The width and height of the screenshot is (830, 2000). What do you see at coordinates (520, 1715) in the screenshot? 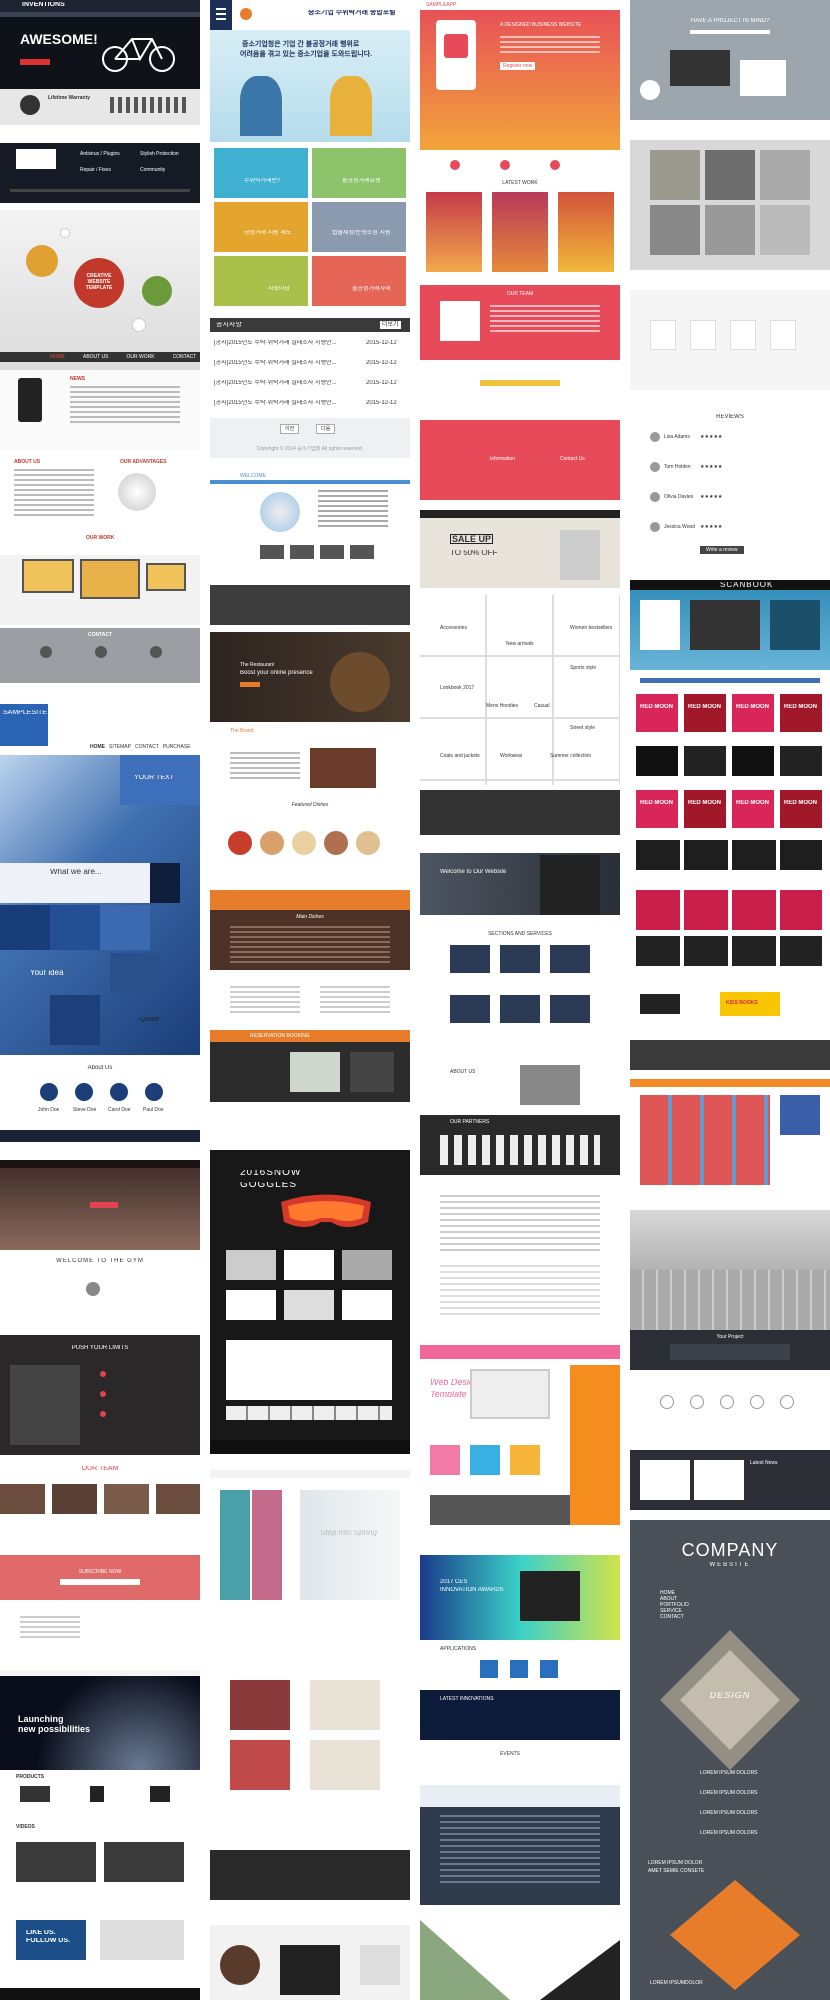
I see `awards-innovation: LATEST INNOVATIONS` at bounding box center [520, 1715].